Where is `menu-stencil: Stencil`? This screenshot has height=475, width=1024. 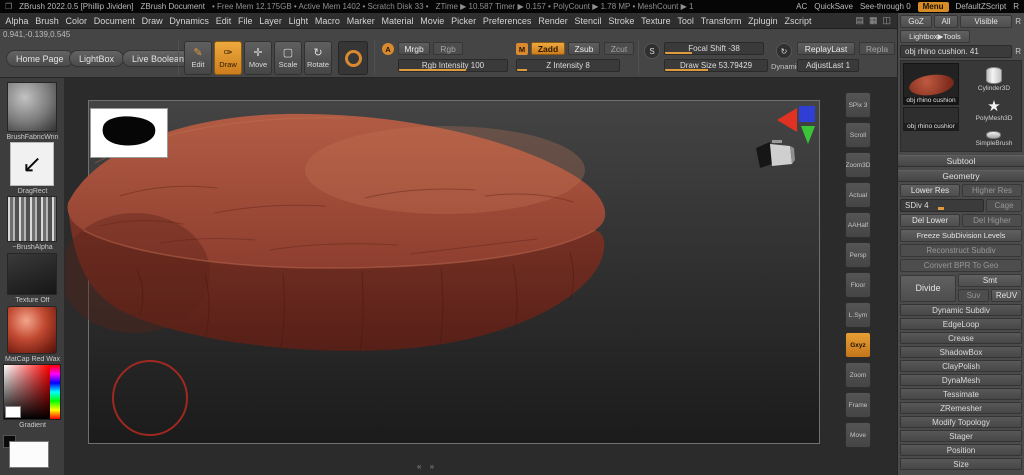 menu-stencil: Stencil is located at coordinates (588, 21).